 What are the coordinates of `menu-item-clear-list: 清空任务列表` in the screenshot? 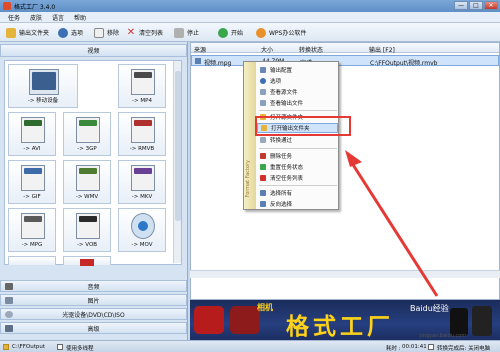 It's located at (297, 178).